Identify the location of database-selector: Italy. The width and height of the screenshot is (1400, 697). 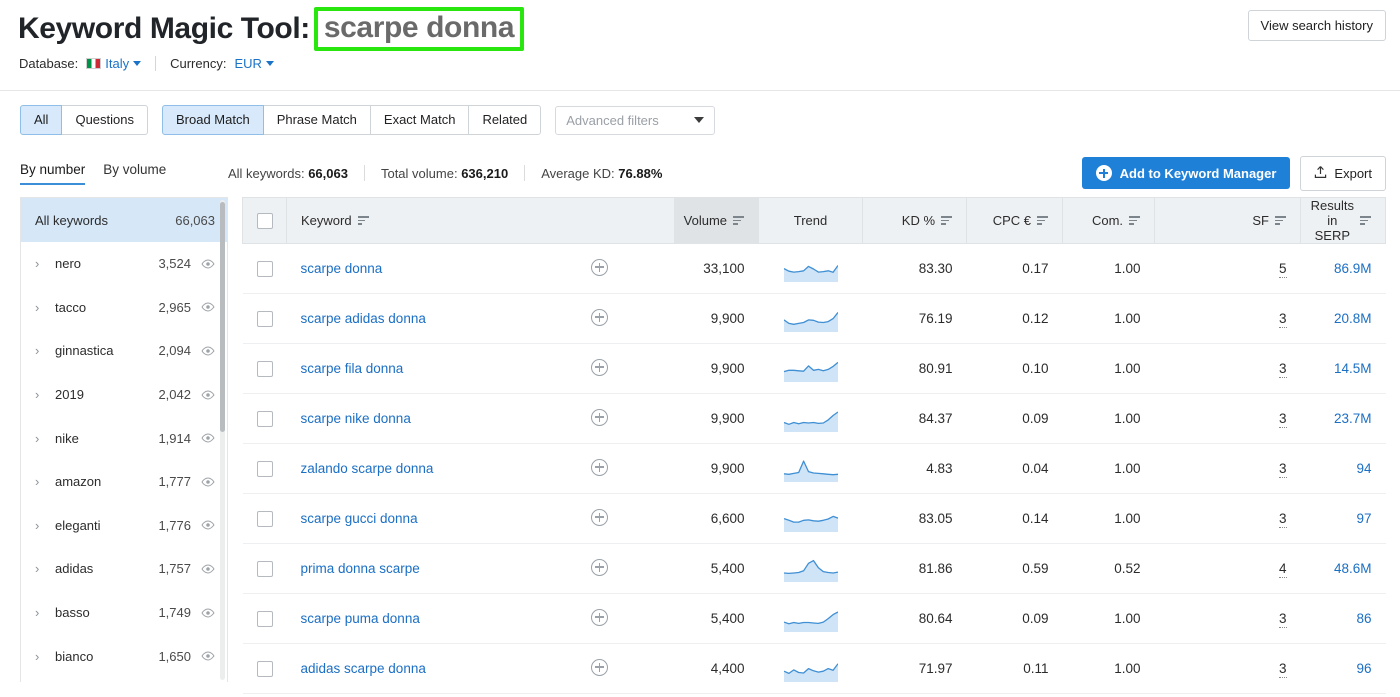
(114, 63).